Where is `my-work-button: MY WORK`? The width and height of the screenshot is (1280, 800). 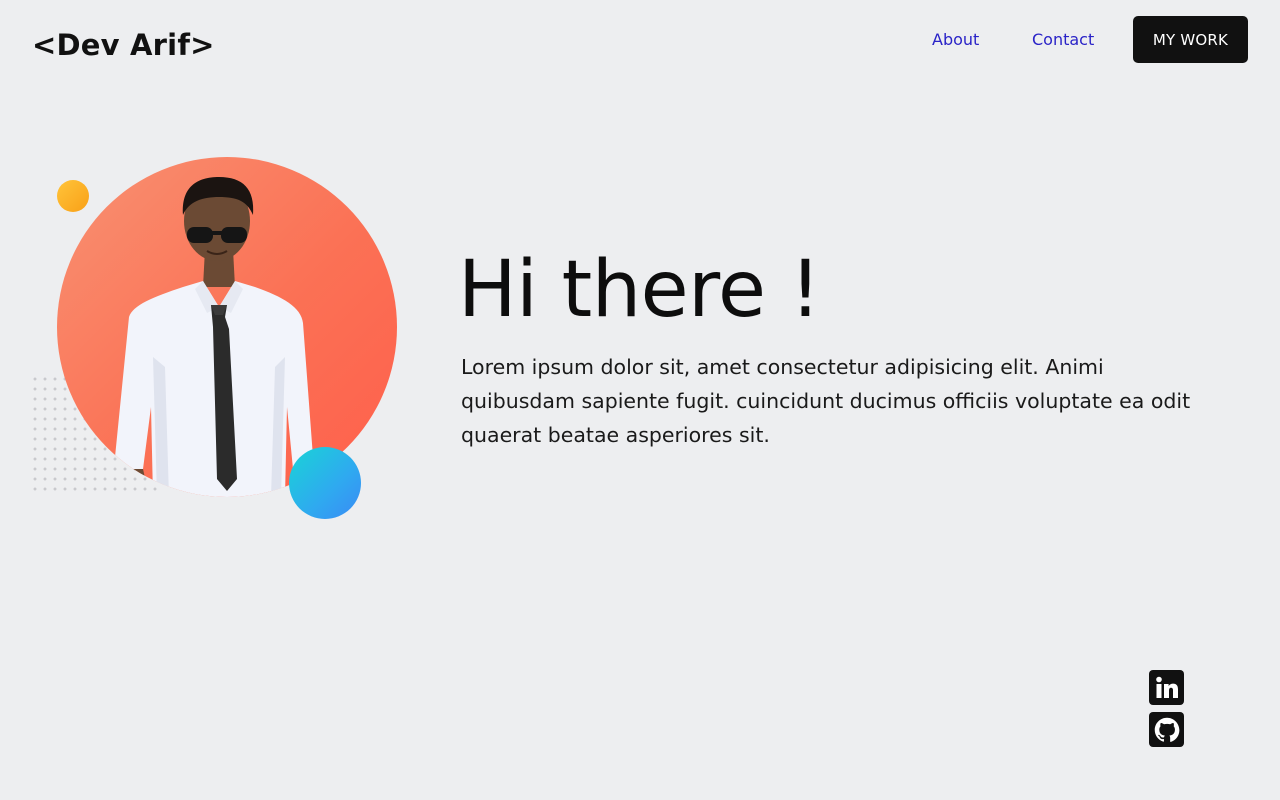
my-work-button: MY WORK is located at coordinates (1190, 39).